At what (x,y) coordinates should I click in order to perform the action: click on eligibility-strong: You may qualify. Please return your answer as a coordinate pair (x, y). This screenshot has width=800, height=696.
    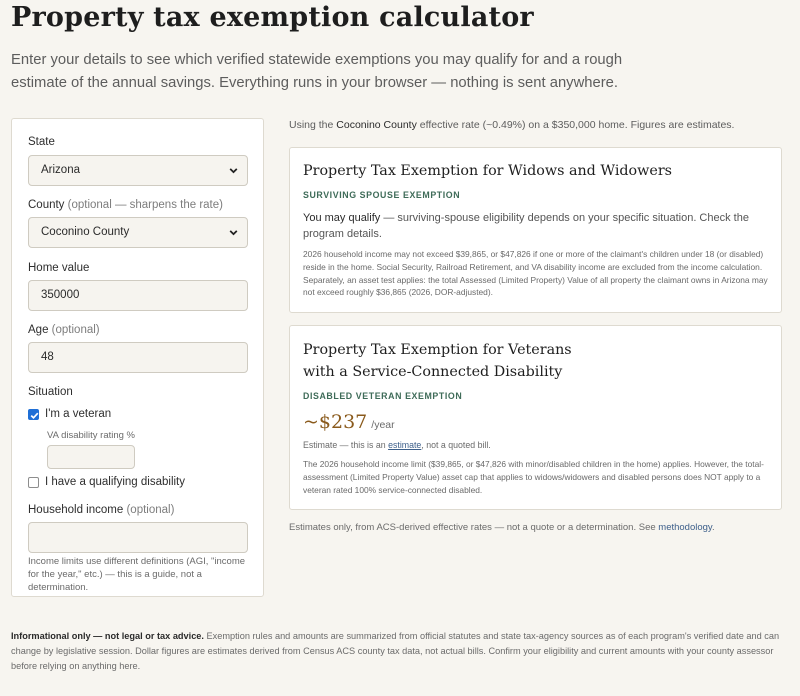
    Looking at the image, I should click on (342, 218).